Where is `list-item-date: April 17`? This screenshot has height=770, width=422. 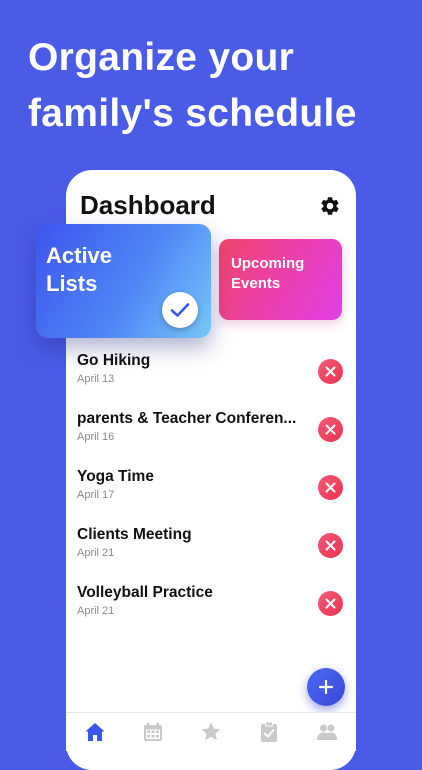 list-item-date: April 17 is located at coordinates (96, 495).